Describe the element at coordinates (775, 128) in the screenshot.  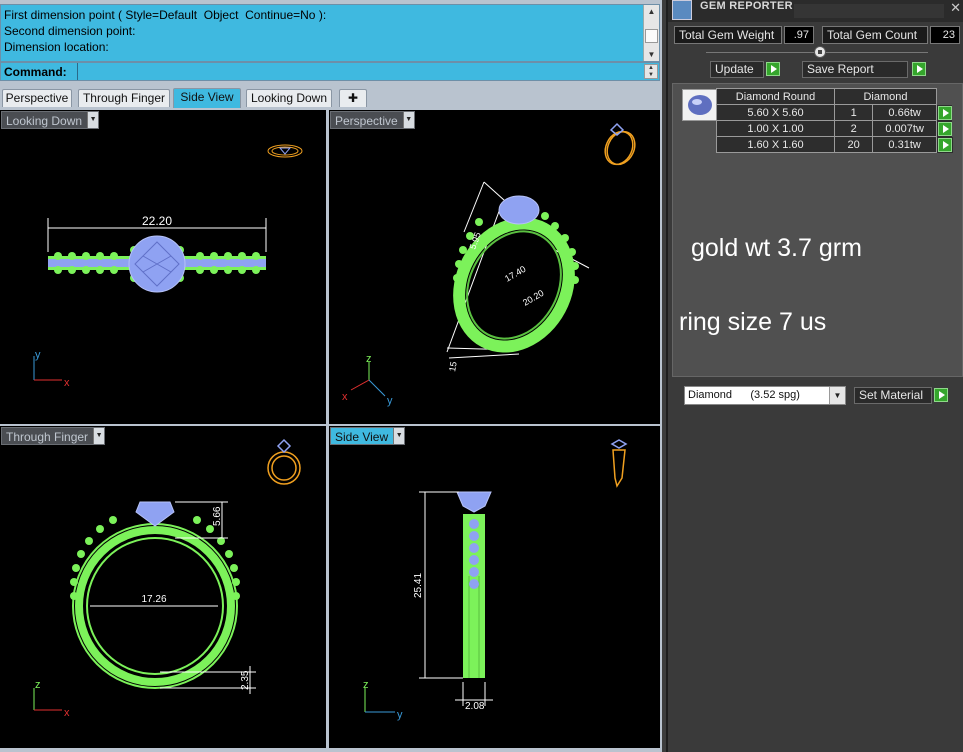
I see `gem-size-cell: 1.00 X 1.00` at that location.